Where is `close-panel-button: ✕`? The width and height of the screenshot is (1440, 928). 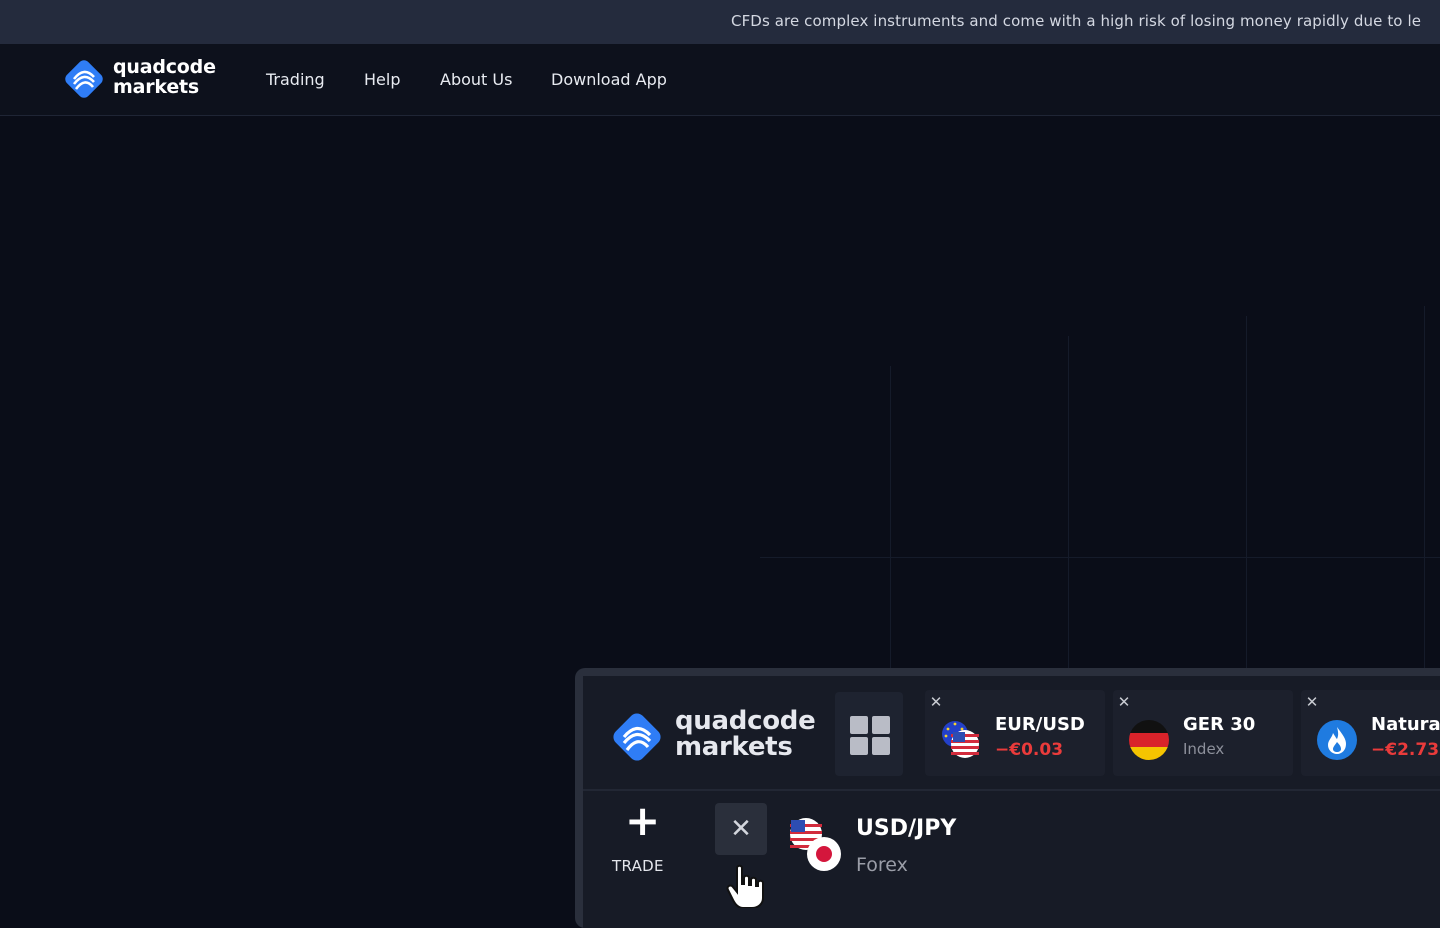 close-panel-button: ✕ is located at coordinates (741, 829).